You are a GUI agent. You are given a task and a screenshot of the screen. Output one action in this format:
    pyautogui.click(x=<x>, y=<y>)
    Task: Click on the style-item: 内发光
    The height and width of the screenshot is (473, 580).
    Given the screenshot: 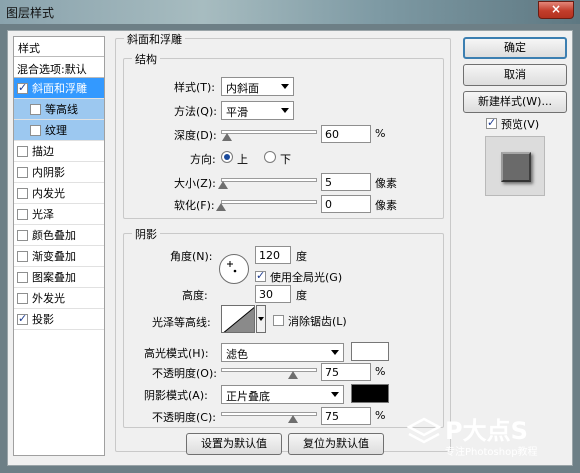 What is the action you would take?
    pyautogui.click(x=59, y=193)
    